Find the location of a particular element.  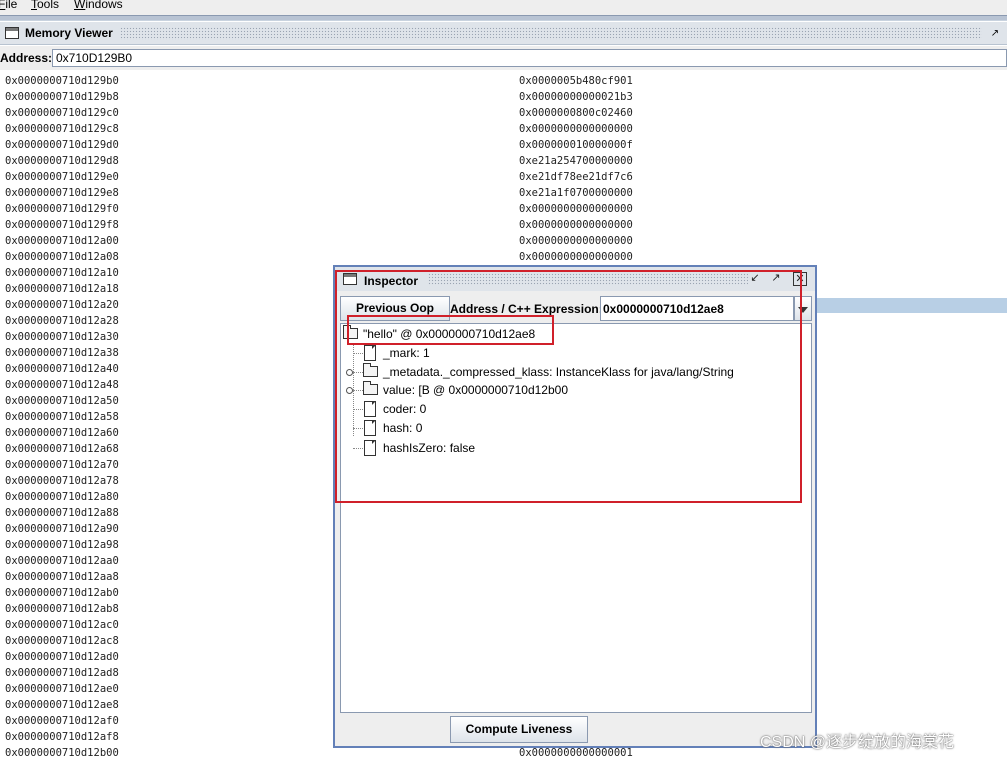

menu-separator is located at coordinates (503, 18).